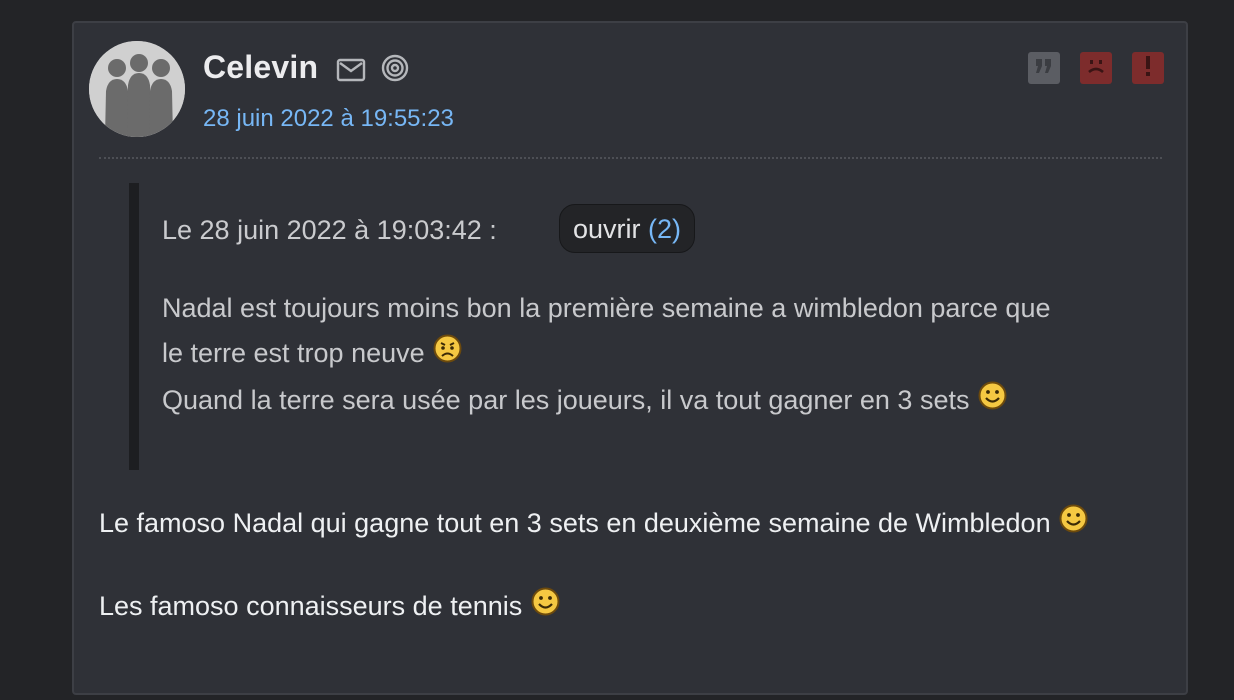 The height and width of the screenshot is (700, 1234). Describe the element at coordinates (311, 606) in the screenshot. I see `body-paragraph-2-text: Les famoso connaisseurs de tennis` at that location.